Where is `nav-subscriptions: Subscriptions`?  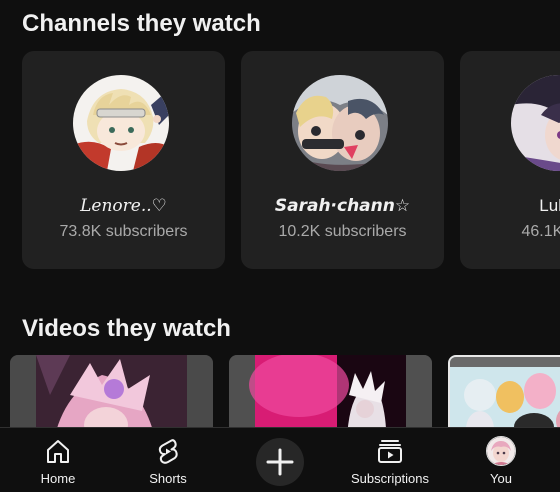 nav-subscriptions: Subscriptions is located at coordinates (390, 460).